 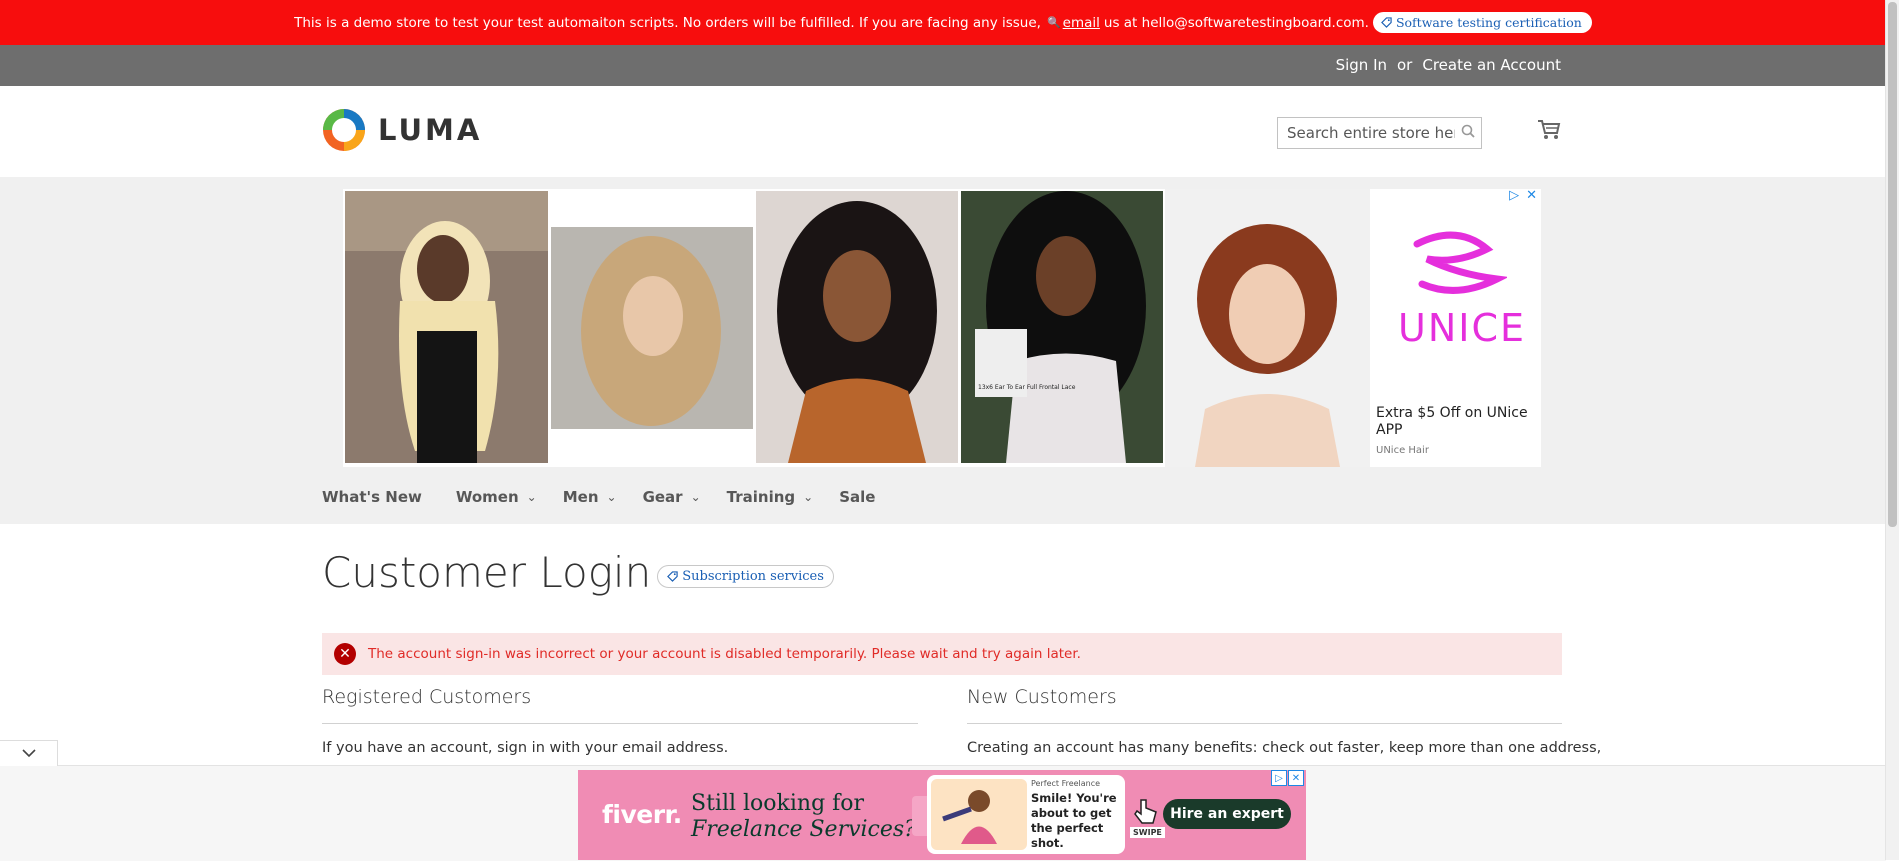 I want to click on subscription-services-label: Subscription services, so click(x=753, y=576).